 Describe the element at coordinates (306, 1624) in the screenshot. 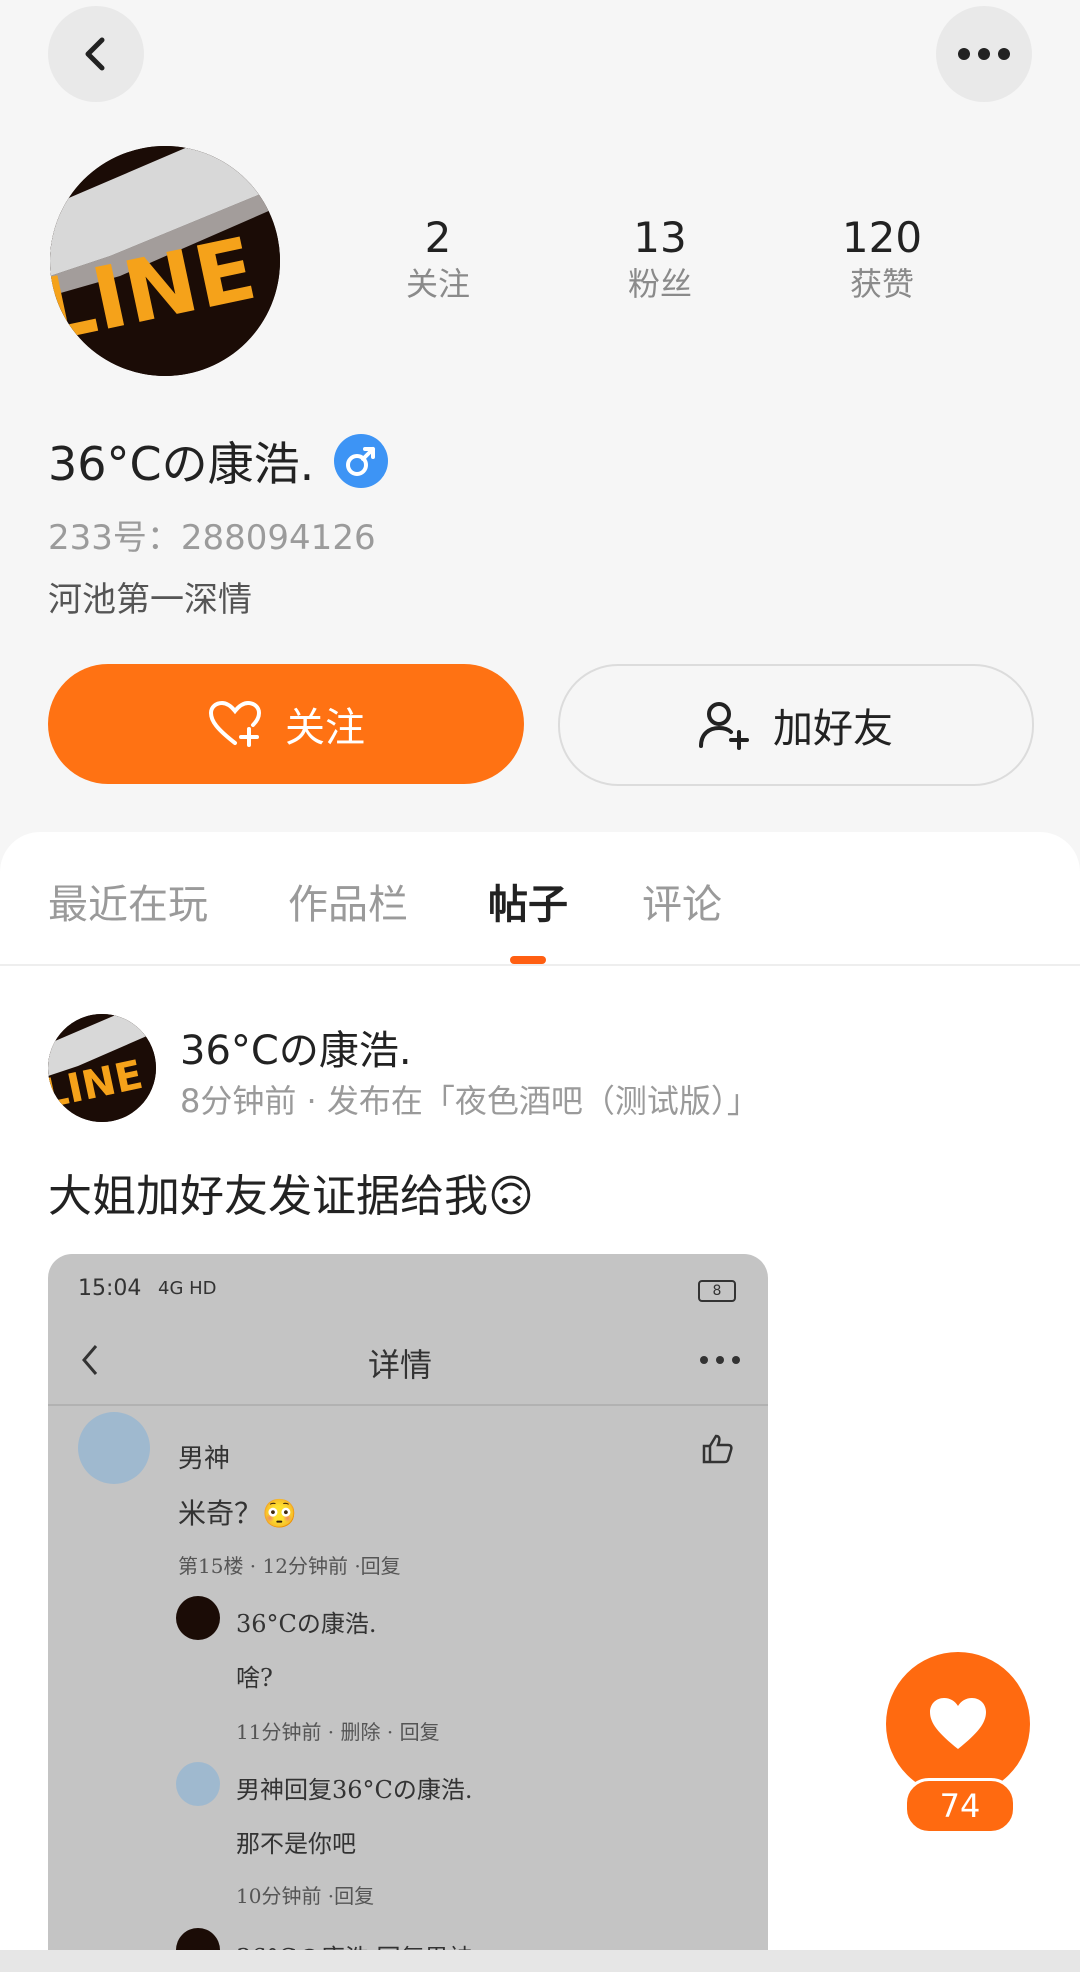

I see `shot-reply-name: 36°Cの康浩.` at that location.